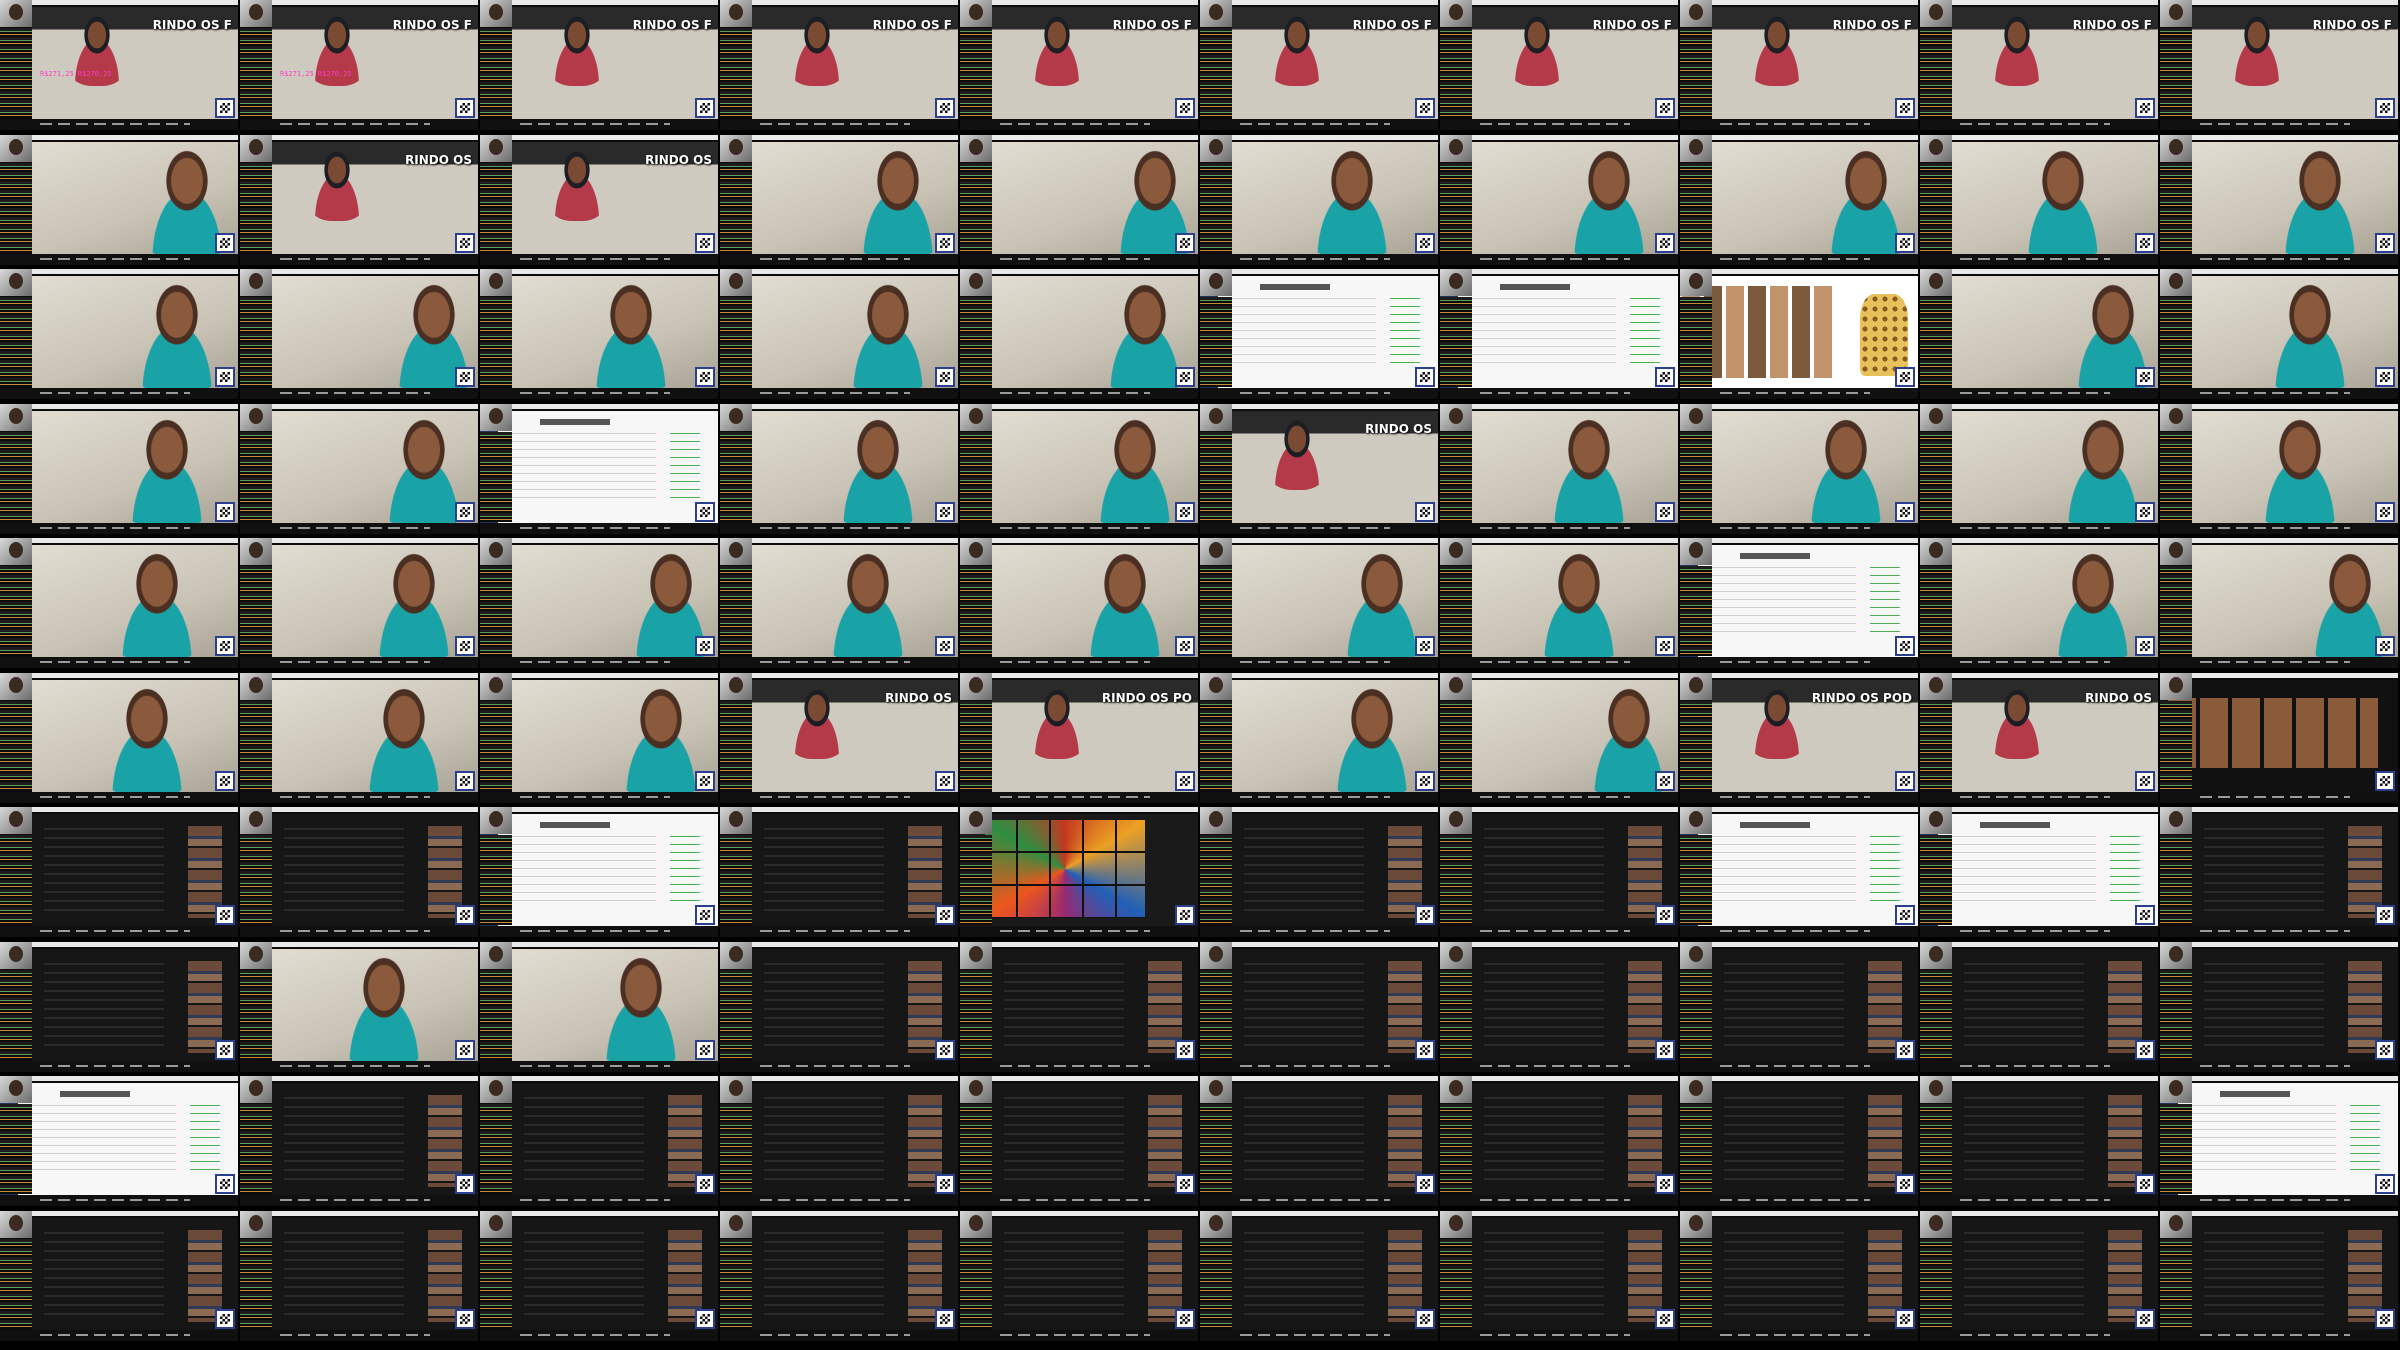  What do you see at coordinates (2015, 825) in the screenshot?
I see `page-hdr` at bounding box center [2015, 825].